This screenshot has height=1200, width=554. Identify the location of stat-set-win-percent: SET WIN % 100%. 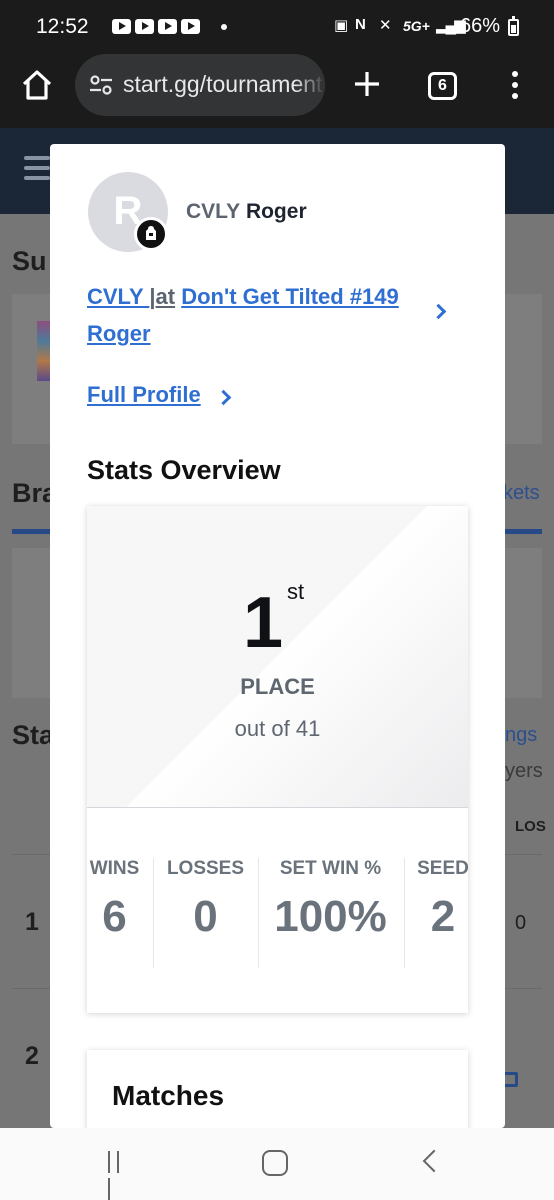
(330, 913).